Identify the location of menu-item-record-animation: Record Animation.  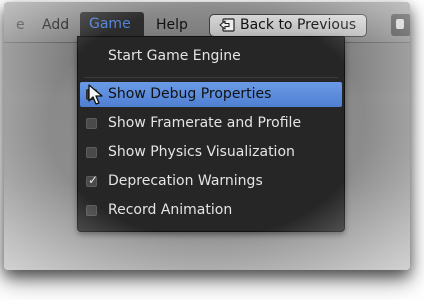
(211, 210).